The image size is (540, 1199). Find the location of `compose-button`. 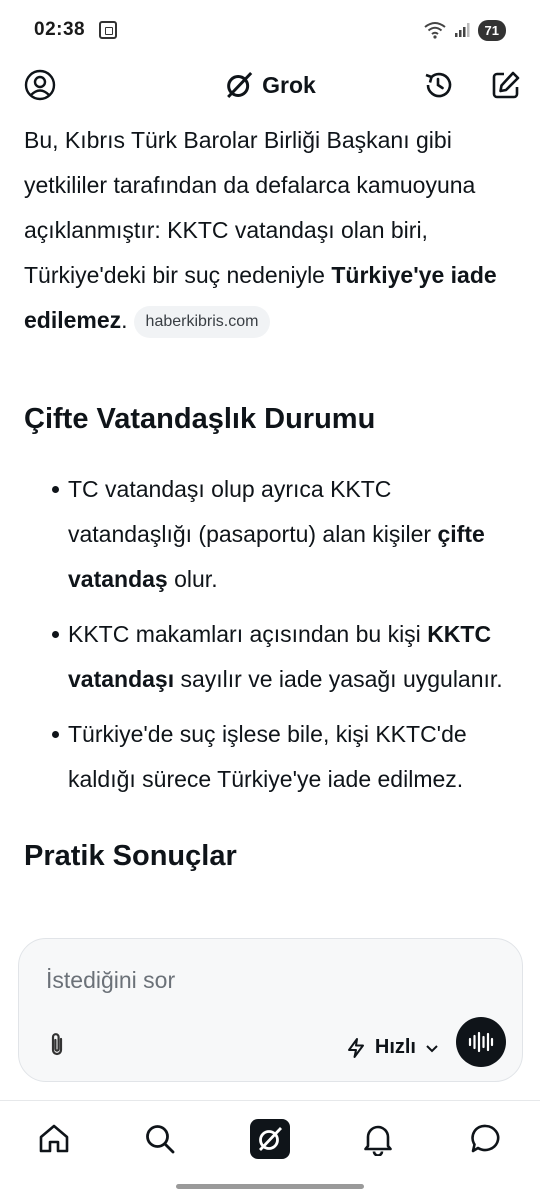

compose-button is located at coordinates (506, 85).